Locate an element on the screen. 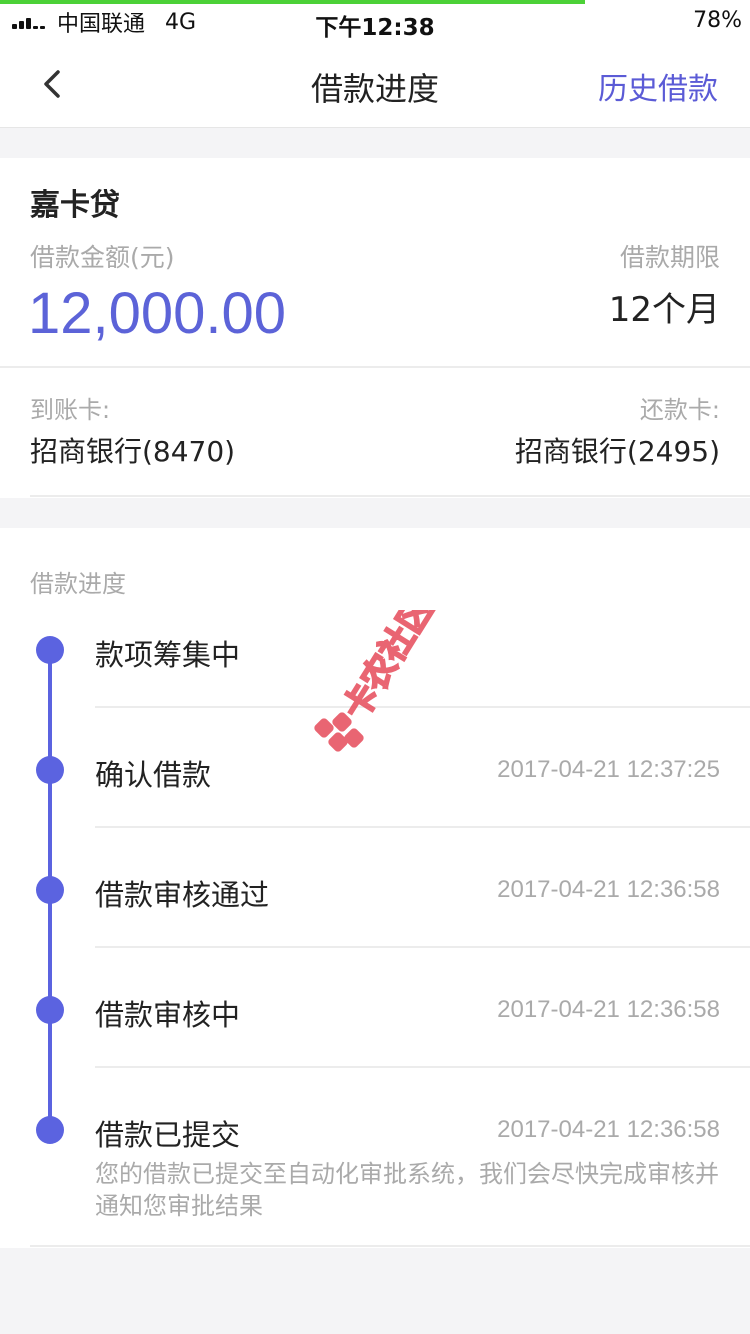 Image resolution: width=750 pixels, height=1334 pixels. step-label: 借款审核通过 is located at coordinates (182, 895).